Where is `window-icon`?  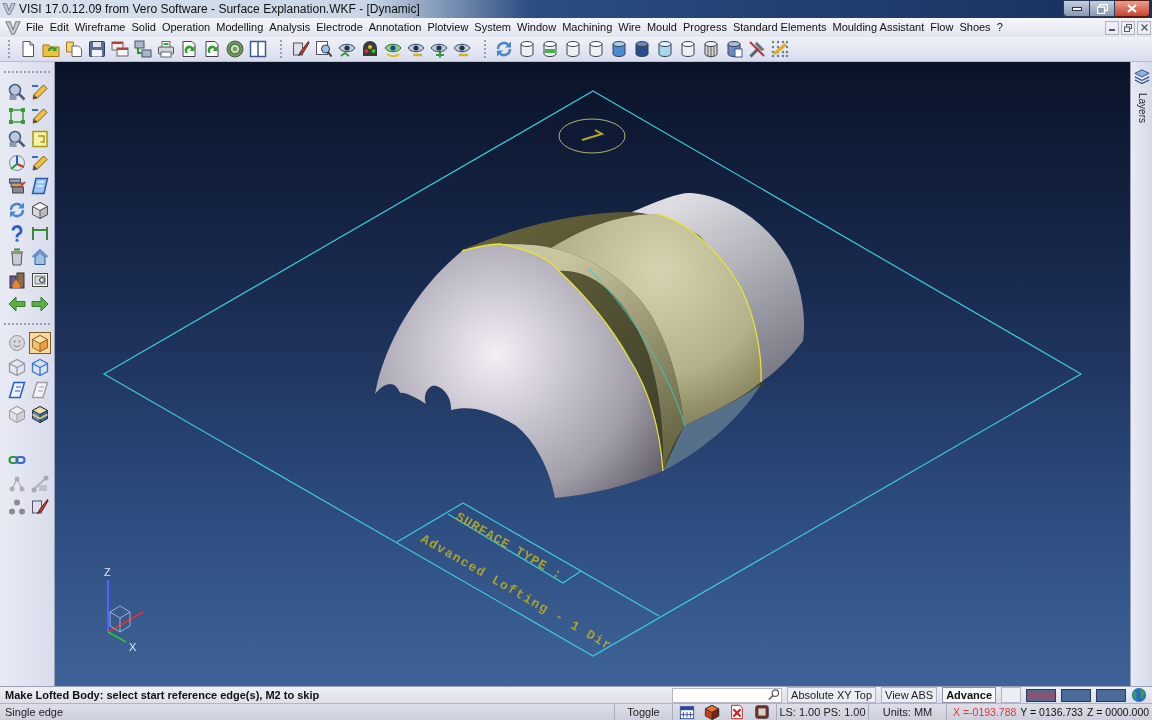 window-icon is located at coordinates (257, 49).